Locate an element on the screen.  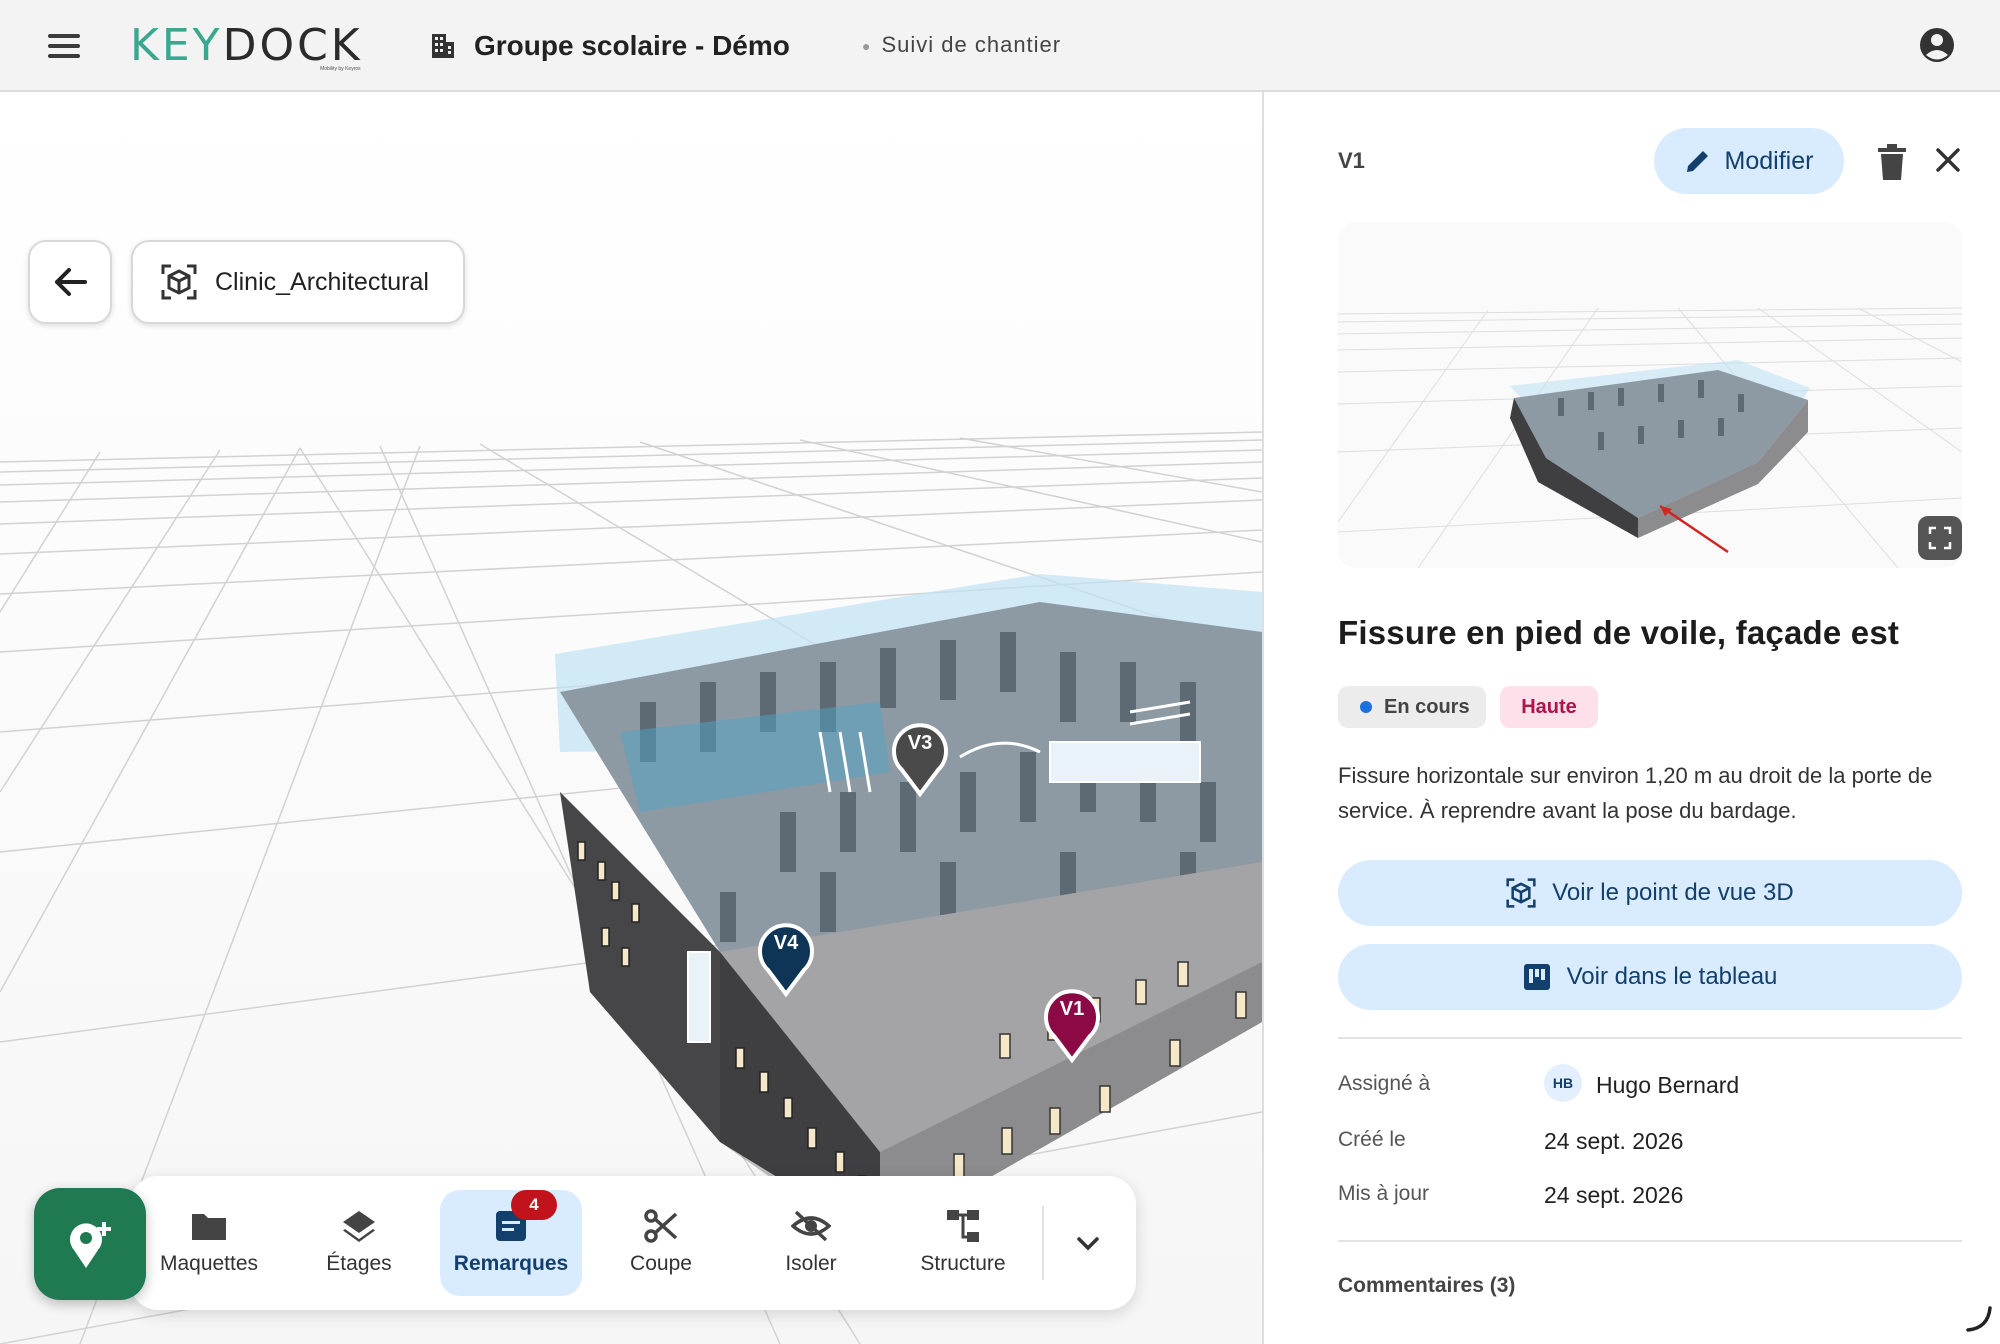
trash-icon is located at coordinates (1892, 162).